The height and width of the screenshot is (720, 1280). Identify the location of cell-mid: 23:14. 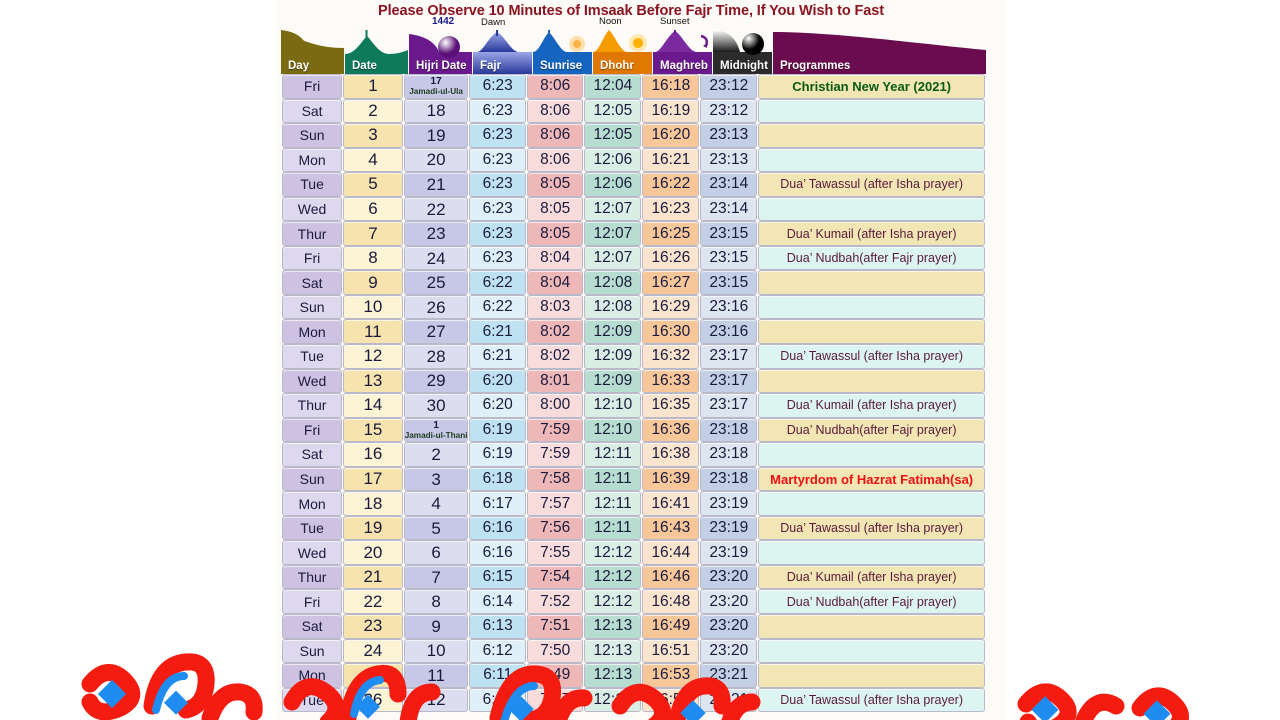
(729, 209).